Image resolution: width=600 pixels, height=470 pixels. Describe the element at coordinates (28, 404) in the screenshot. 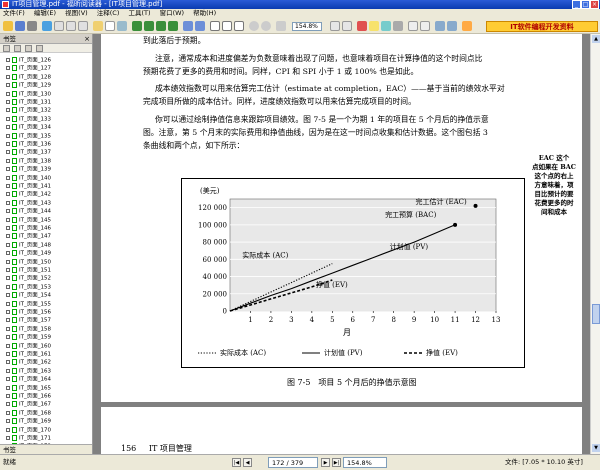

I see `bookmark-item: IT_页面_167` at that location.